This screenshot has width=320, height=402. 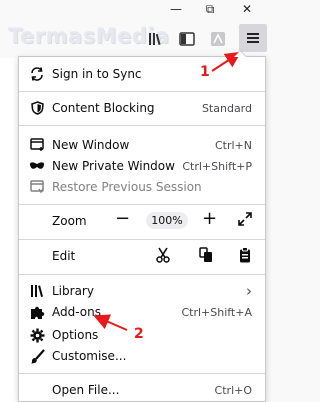 I want to click on hamburger-menu-icon, so click(x=253, y=38).